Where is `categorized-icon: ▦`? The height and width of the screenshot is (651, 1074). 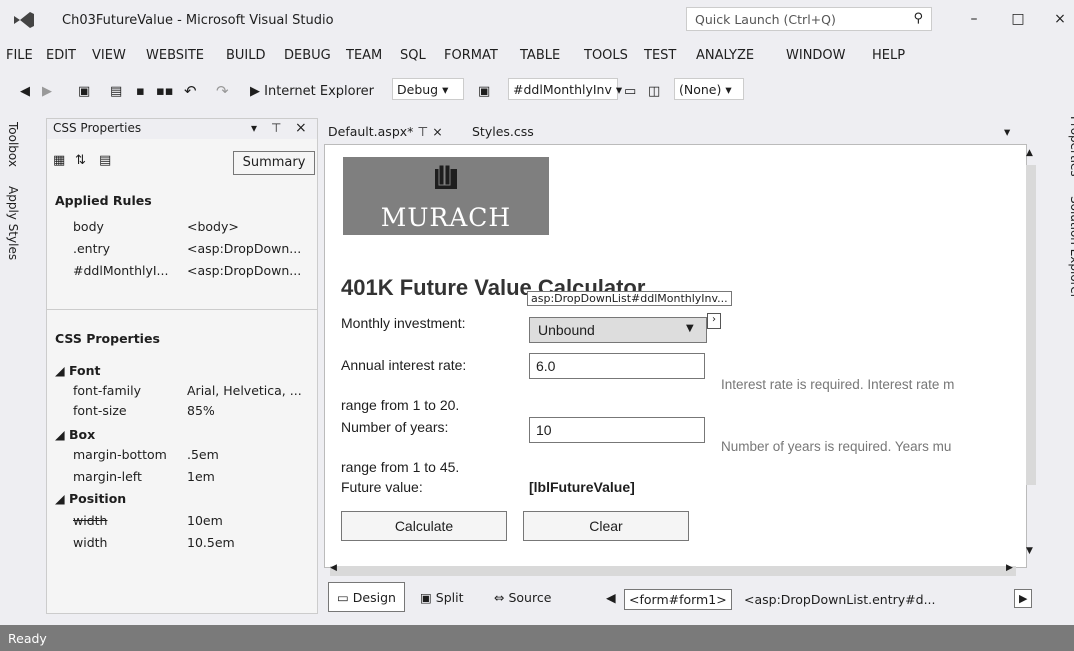 categorized-icon: ▦ is located at coordinates (59, 160).